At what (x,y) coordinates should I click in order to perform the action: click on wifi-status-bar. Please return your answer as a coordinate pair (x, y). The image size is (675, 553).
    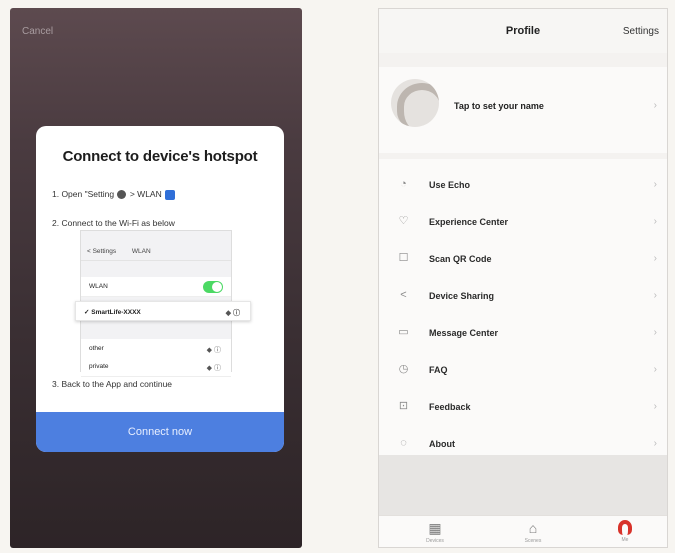
    Looking at the image, I should click on (156, 237).